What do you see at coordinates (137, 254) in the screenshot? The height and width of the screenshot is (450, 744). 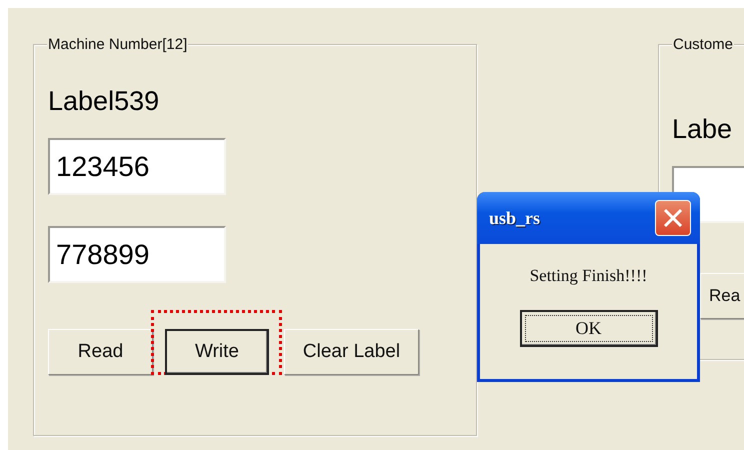 I see `input-field: 778899` at bounding box center [137, 254].